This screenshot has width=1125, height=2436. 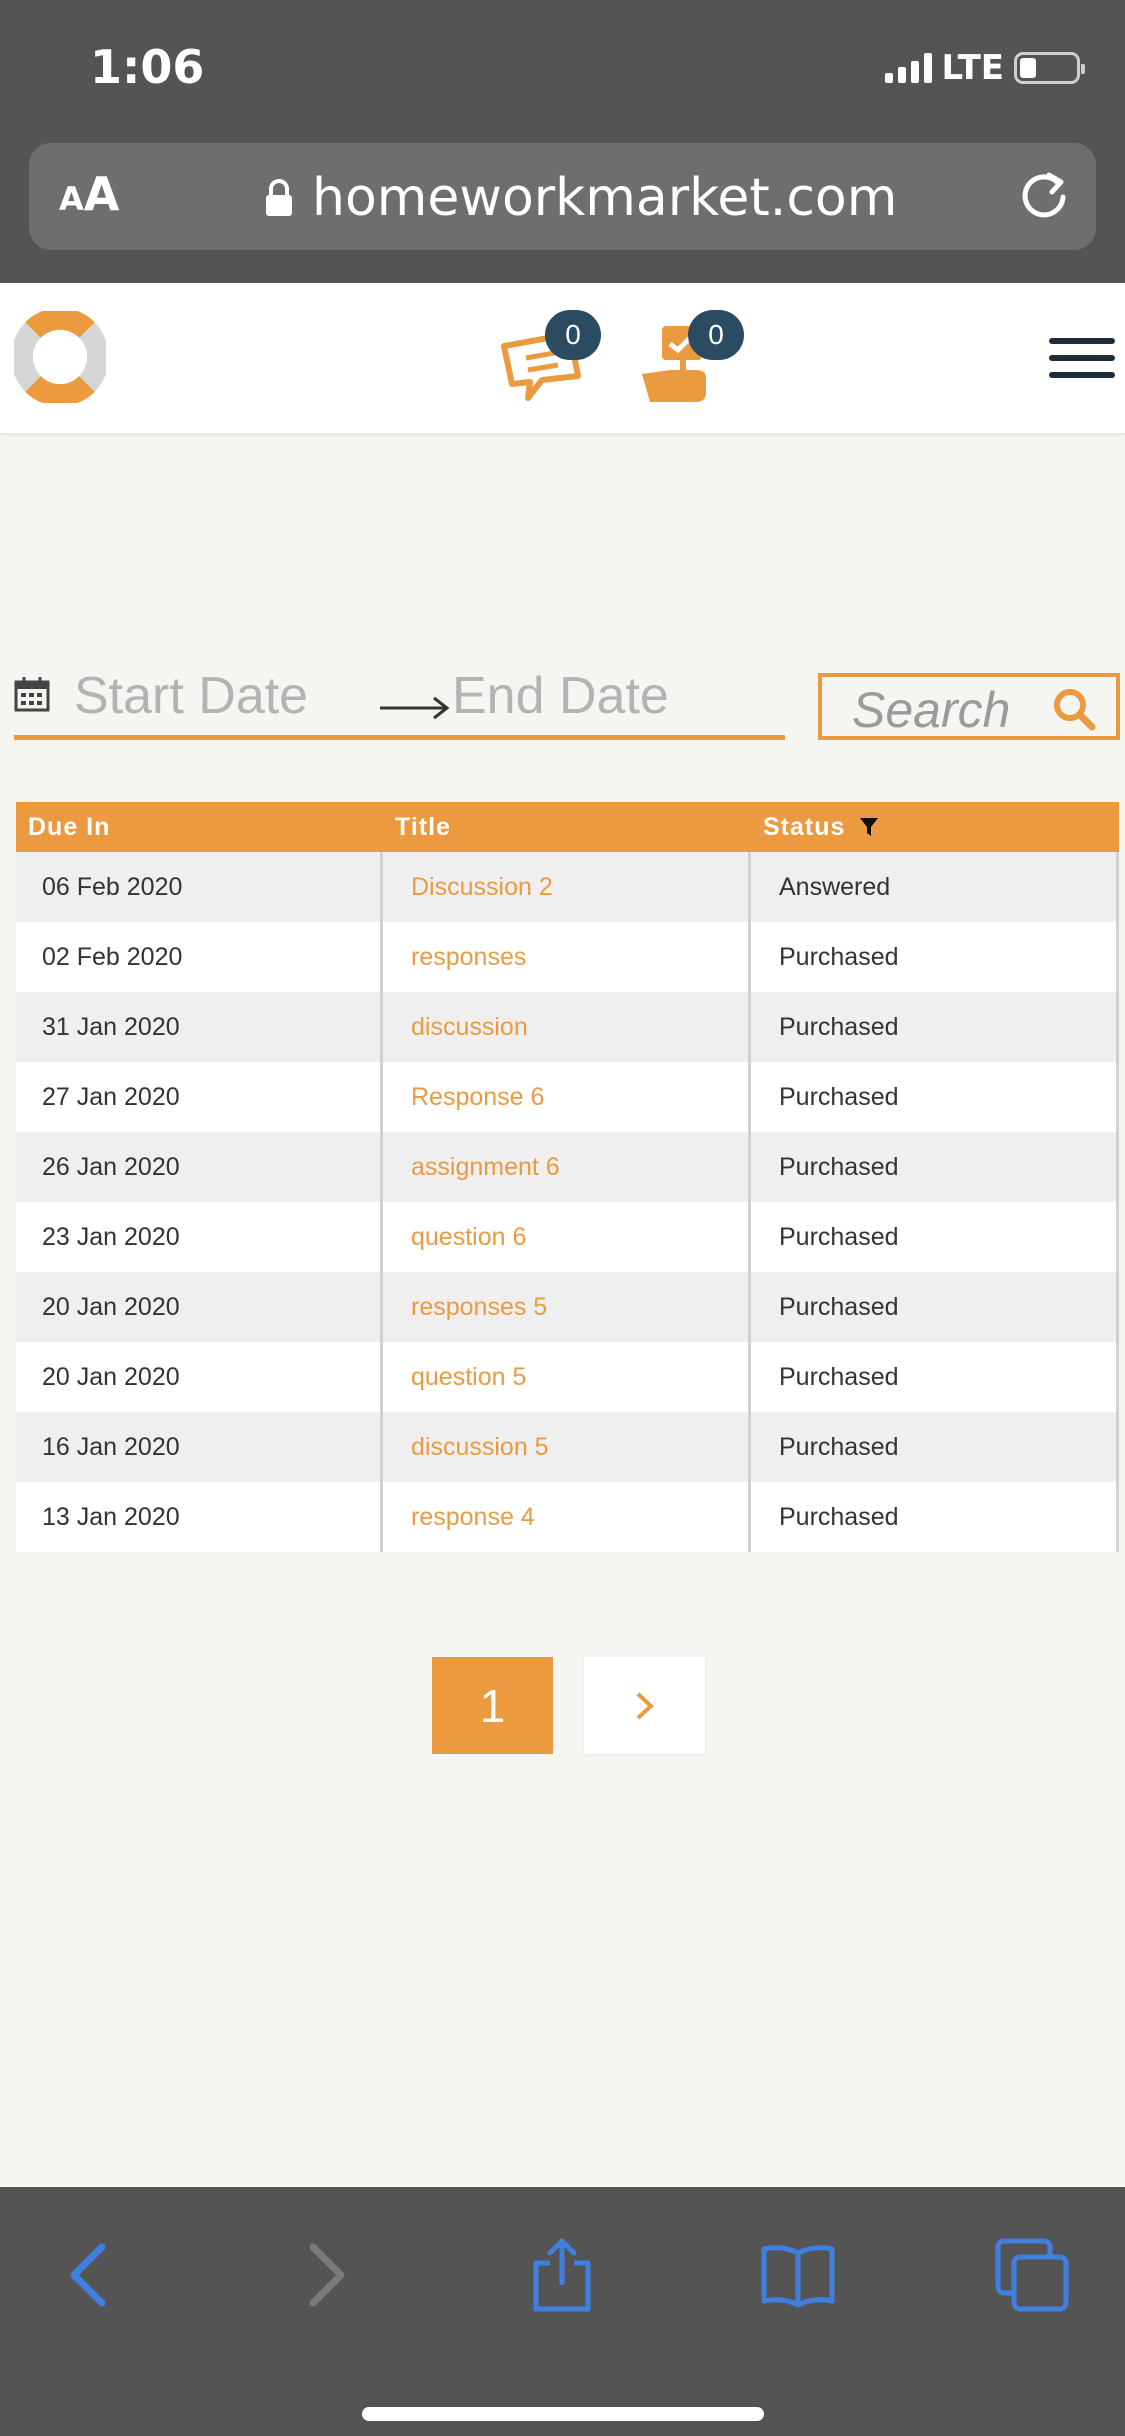 I want to click on home-indicator, so click(x=563, y=2414).